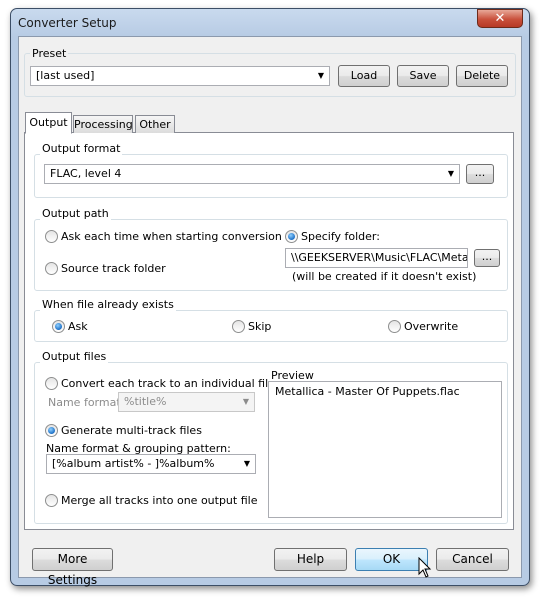 This screenshot has width=548, height=606. I want to click on ask-radio, so click(58, 326).